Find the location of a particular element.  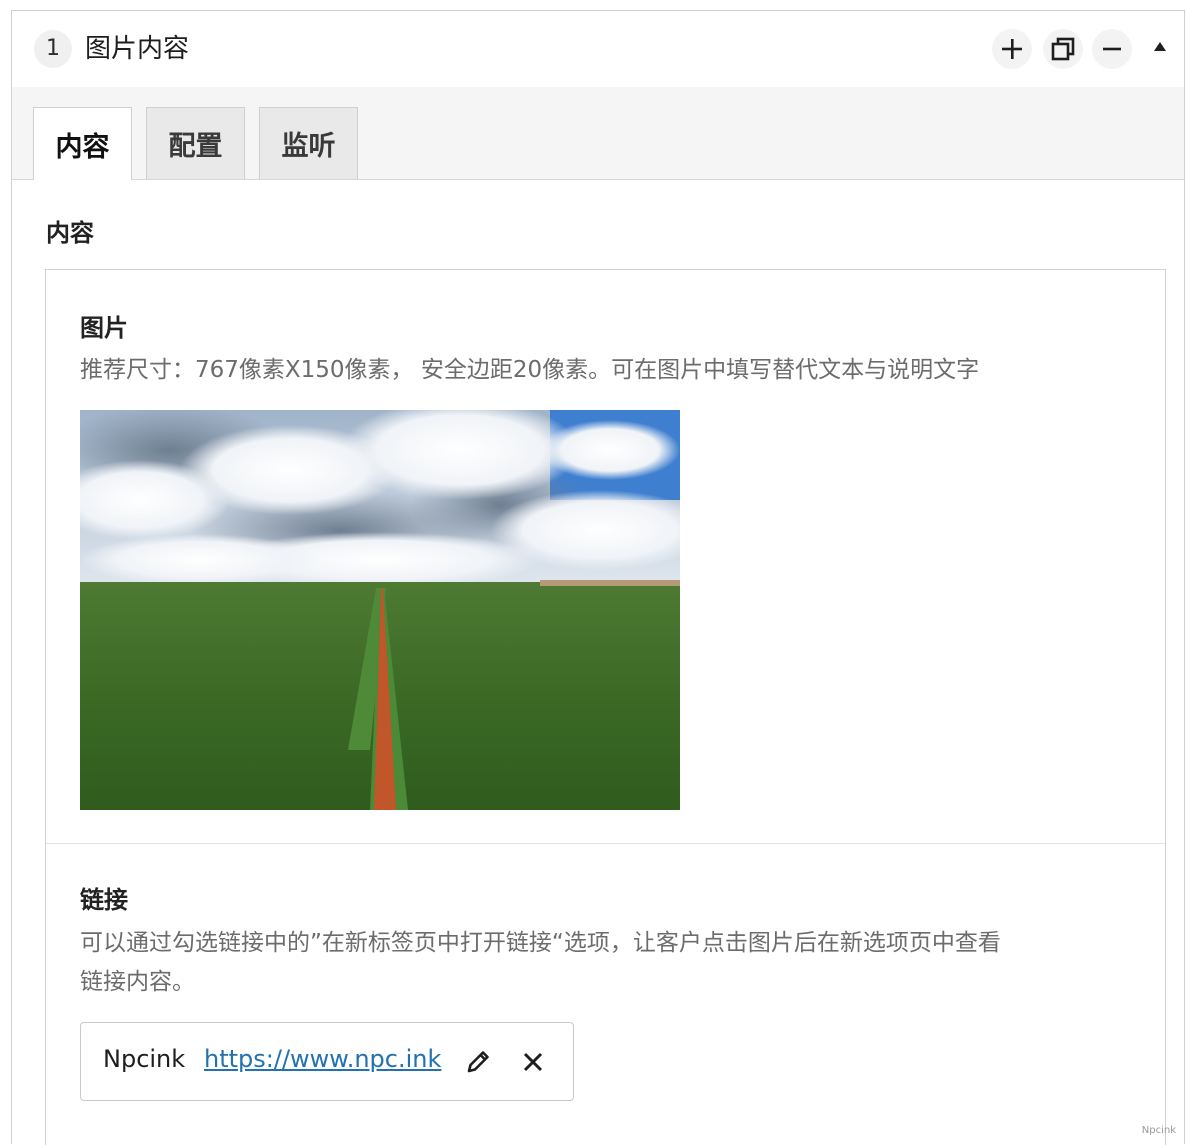

remove-button is located at coordinates (1112, 49).